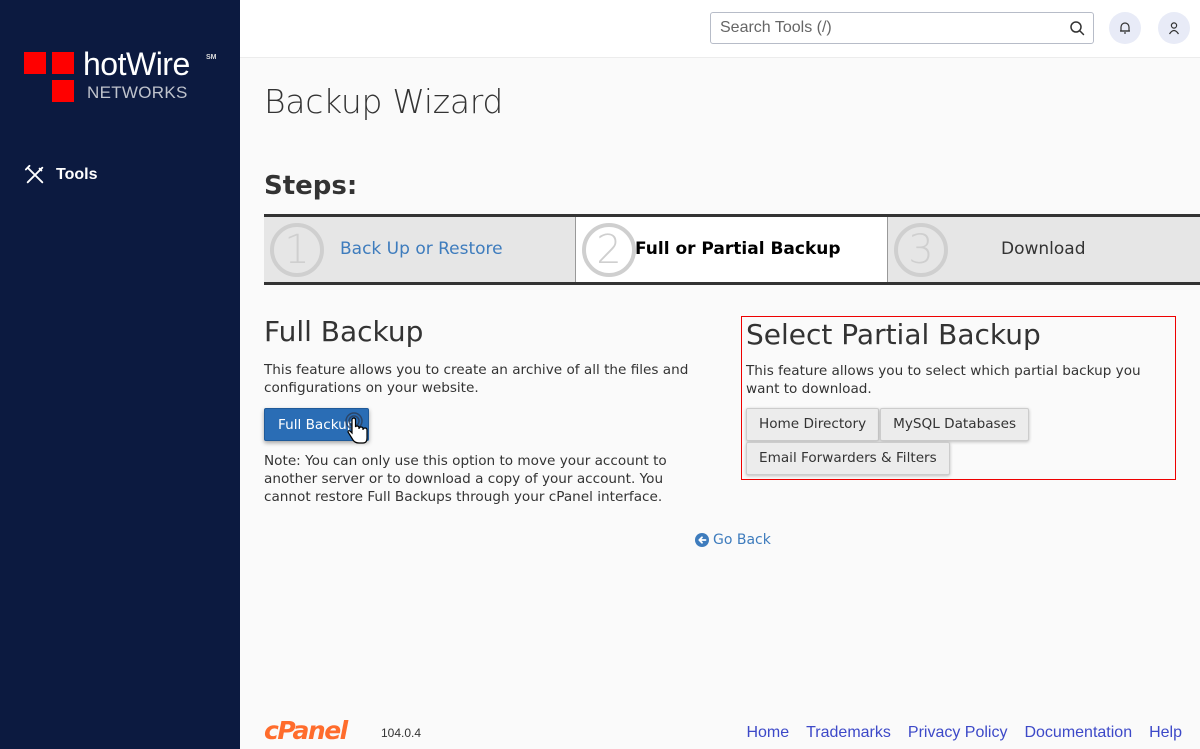  What do you see at coordinates (955, 424) in the screenshot?
I see `mysql-databases-button: MySQL Databases` at bounding box center [955, 424].